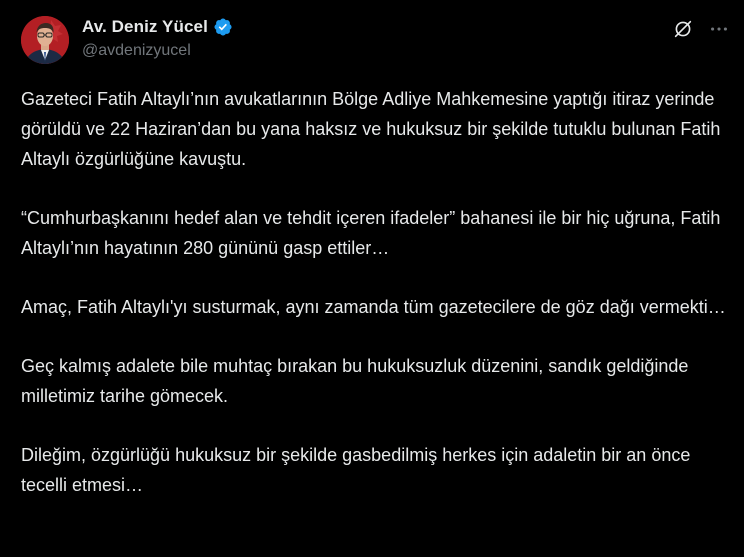 The height and width of the screenshot is (557, 744). What do you see at coordinates (683, 29) in the screenshot?
I see `grok-icon` at bounding box center [683, 29].